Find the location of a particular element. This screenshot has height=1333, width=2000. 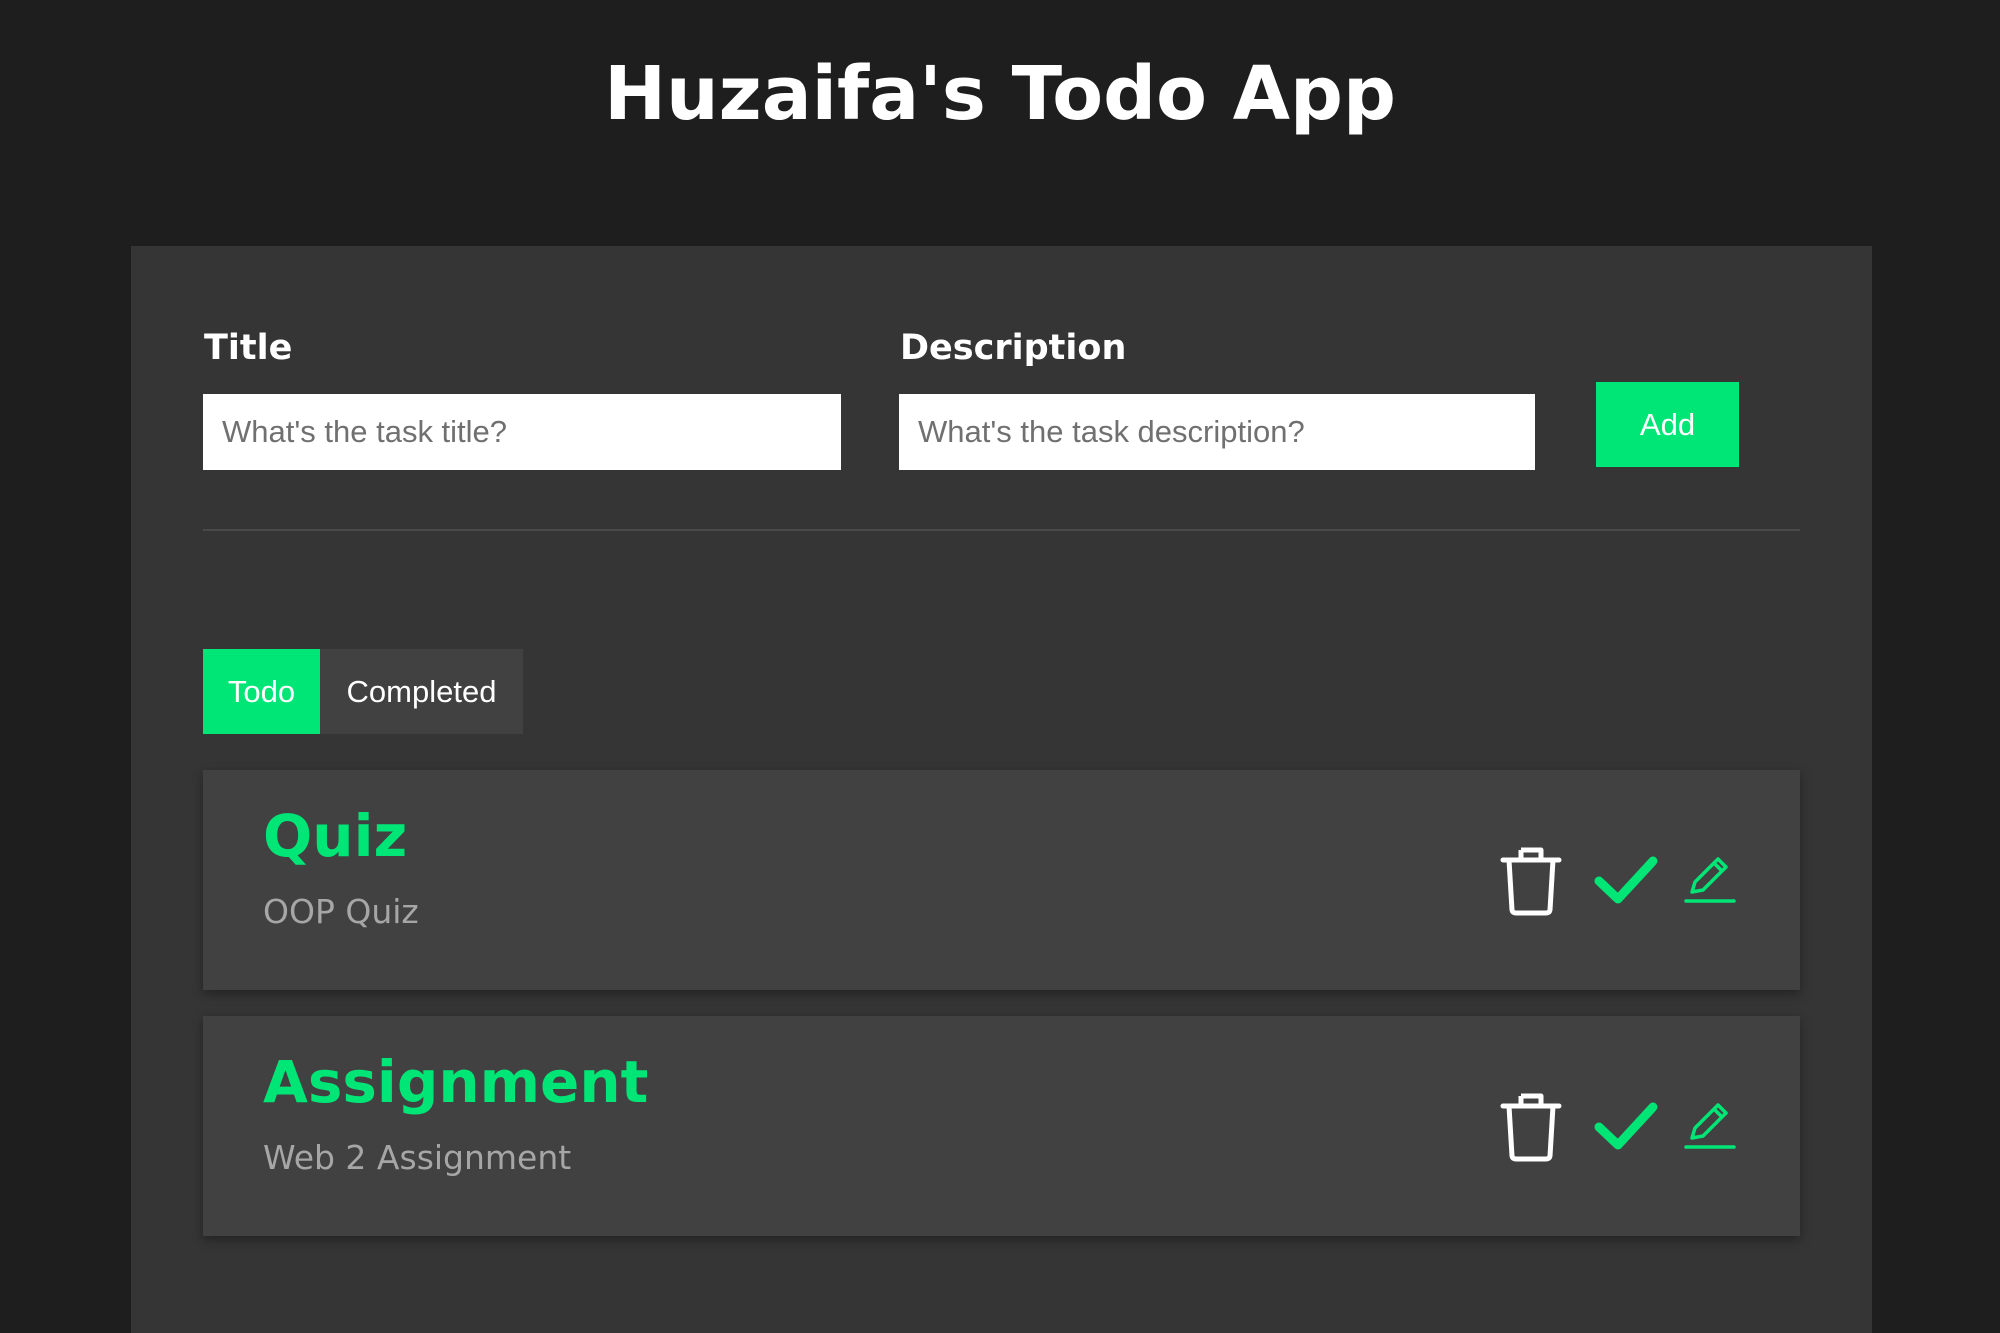

todo-description: OOP Quiz is located at coordinates (341, 911).